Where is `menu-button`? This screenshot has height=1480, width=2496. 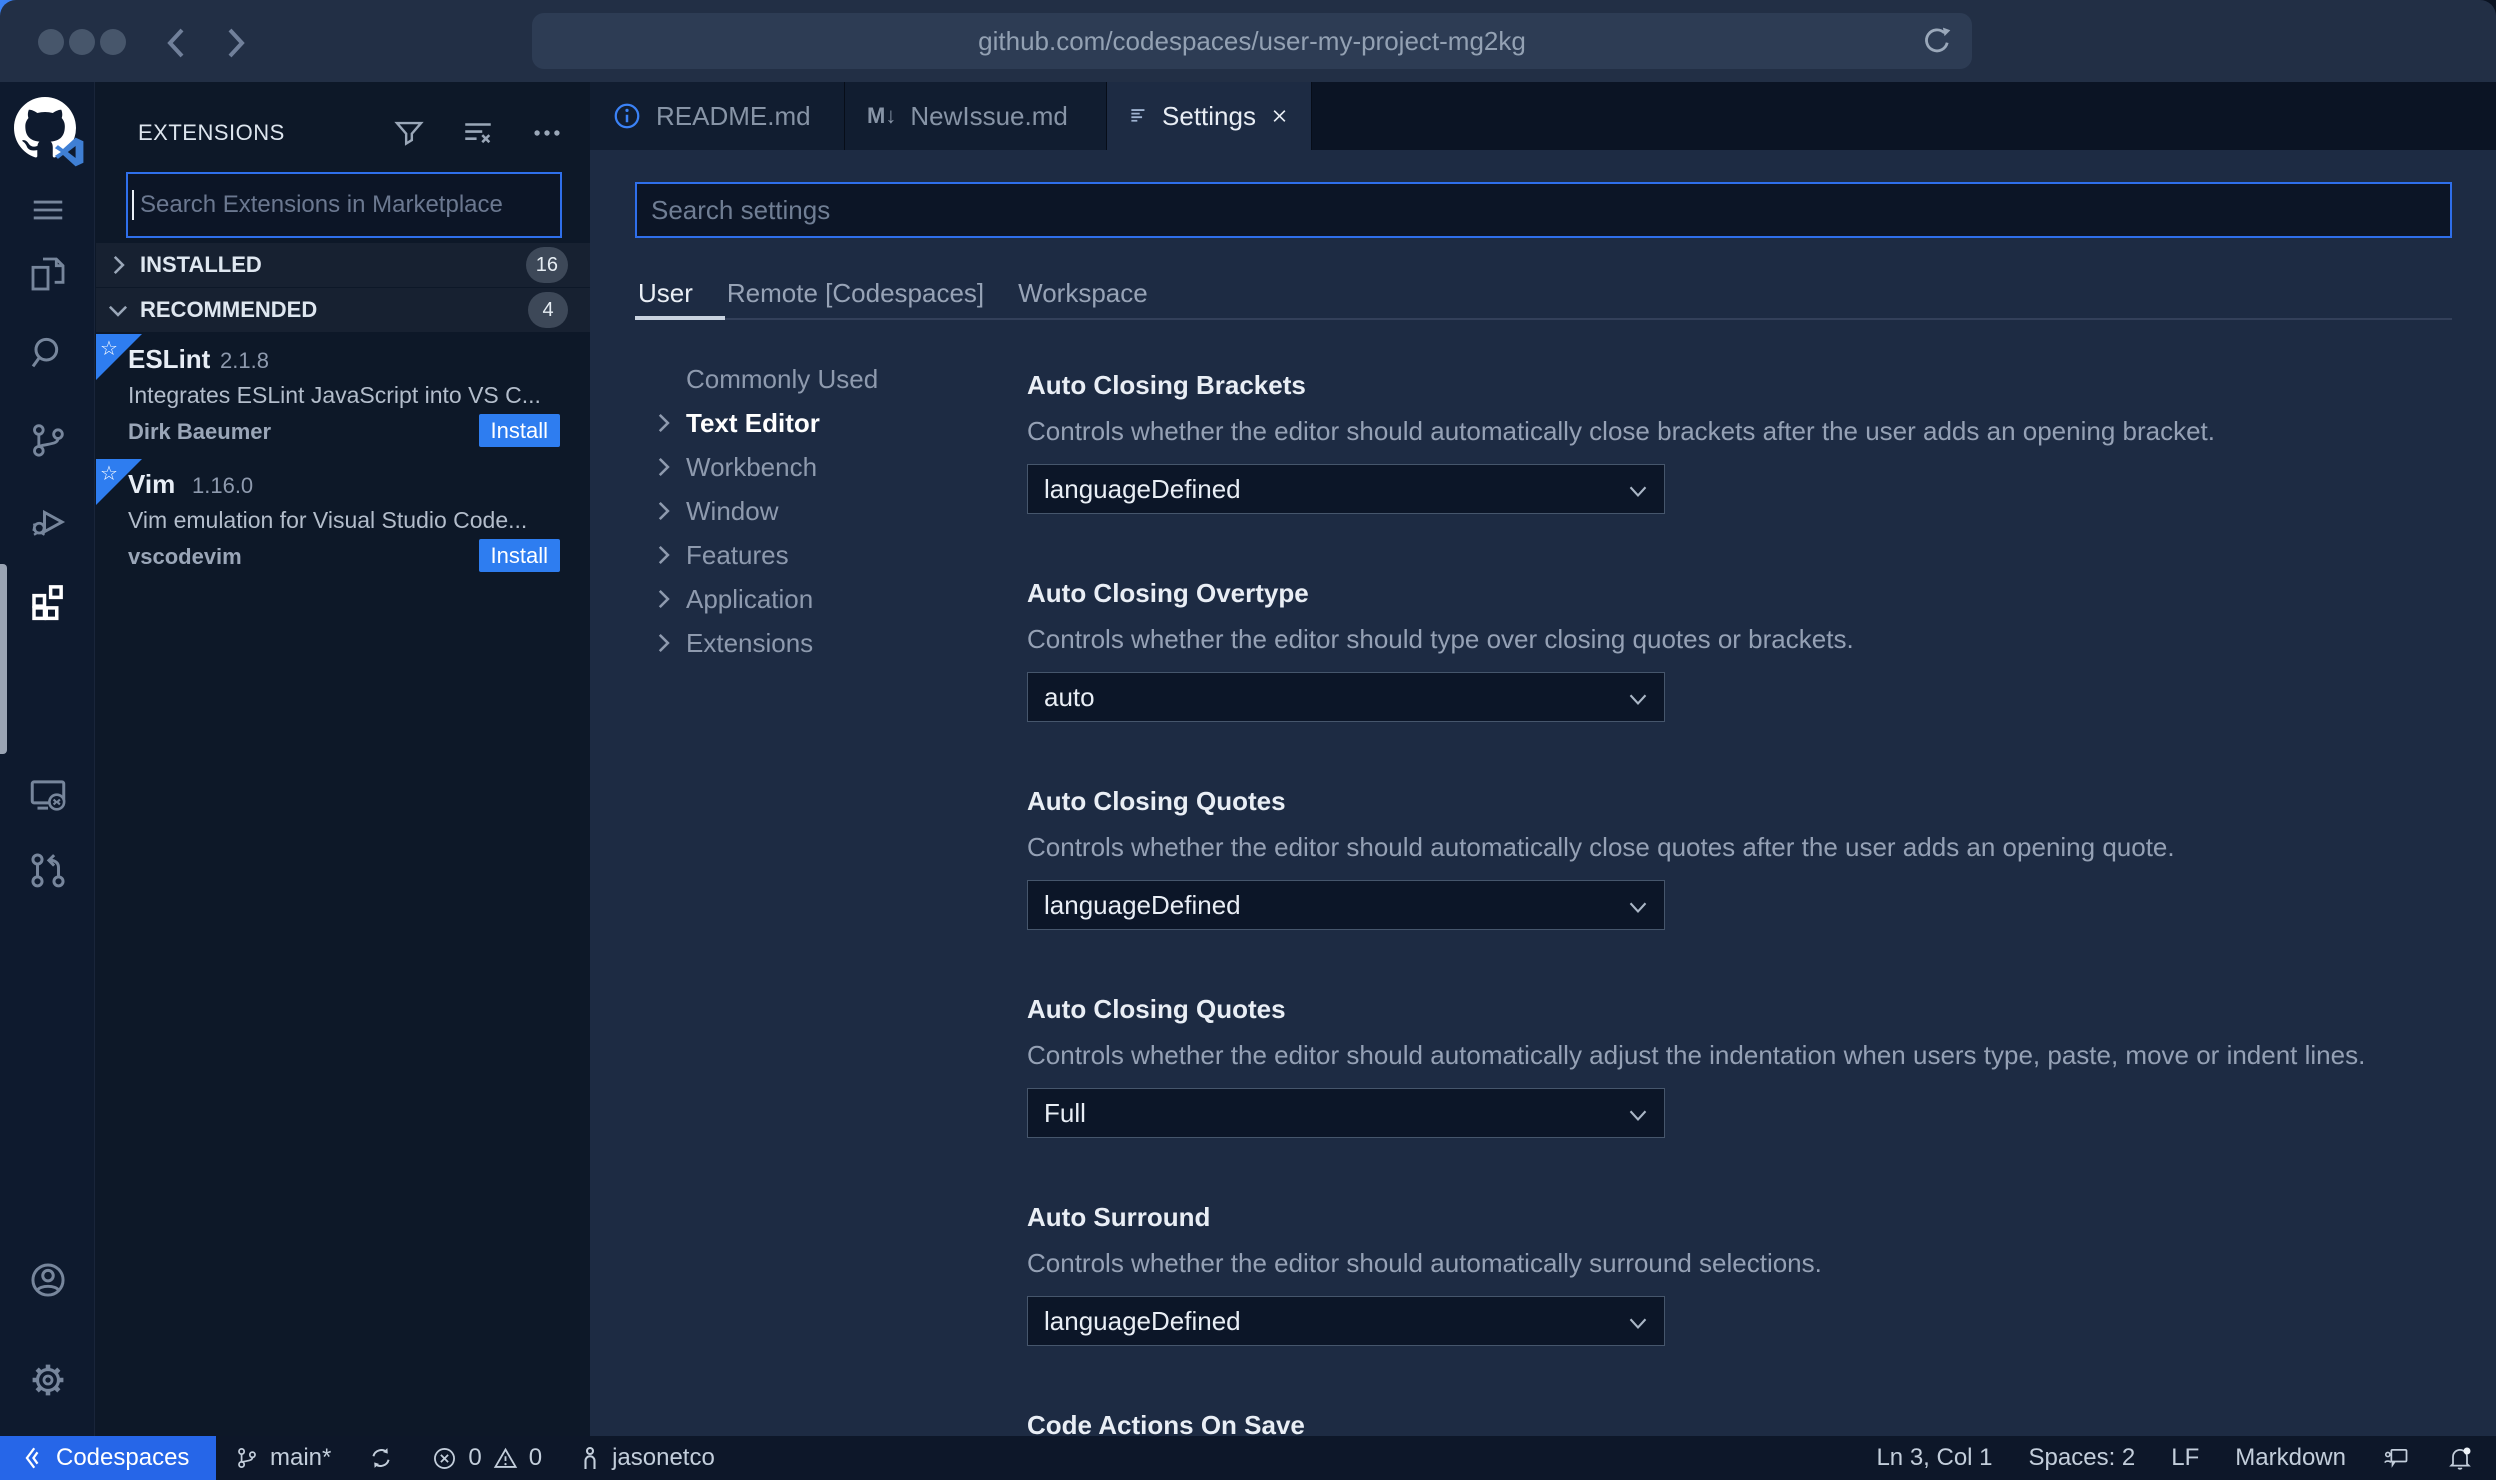 menu-button is located at coordinates (47, 210).